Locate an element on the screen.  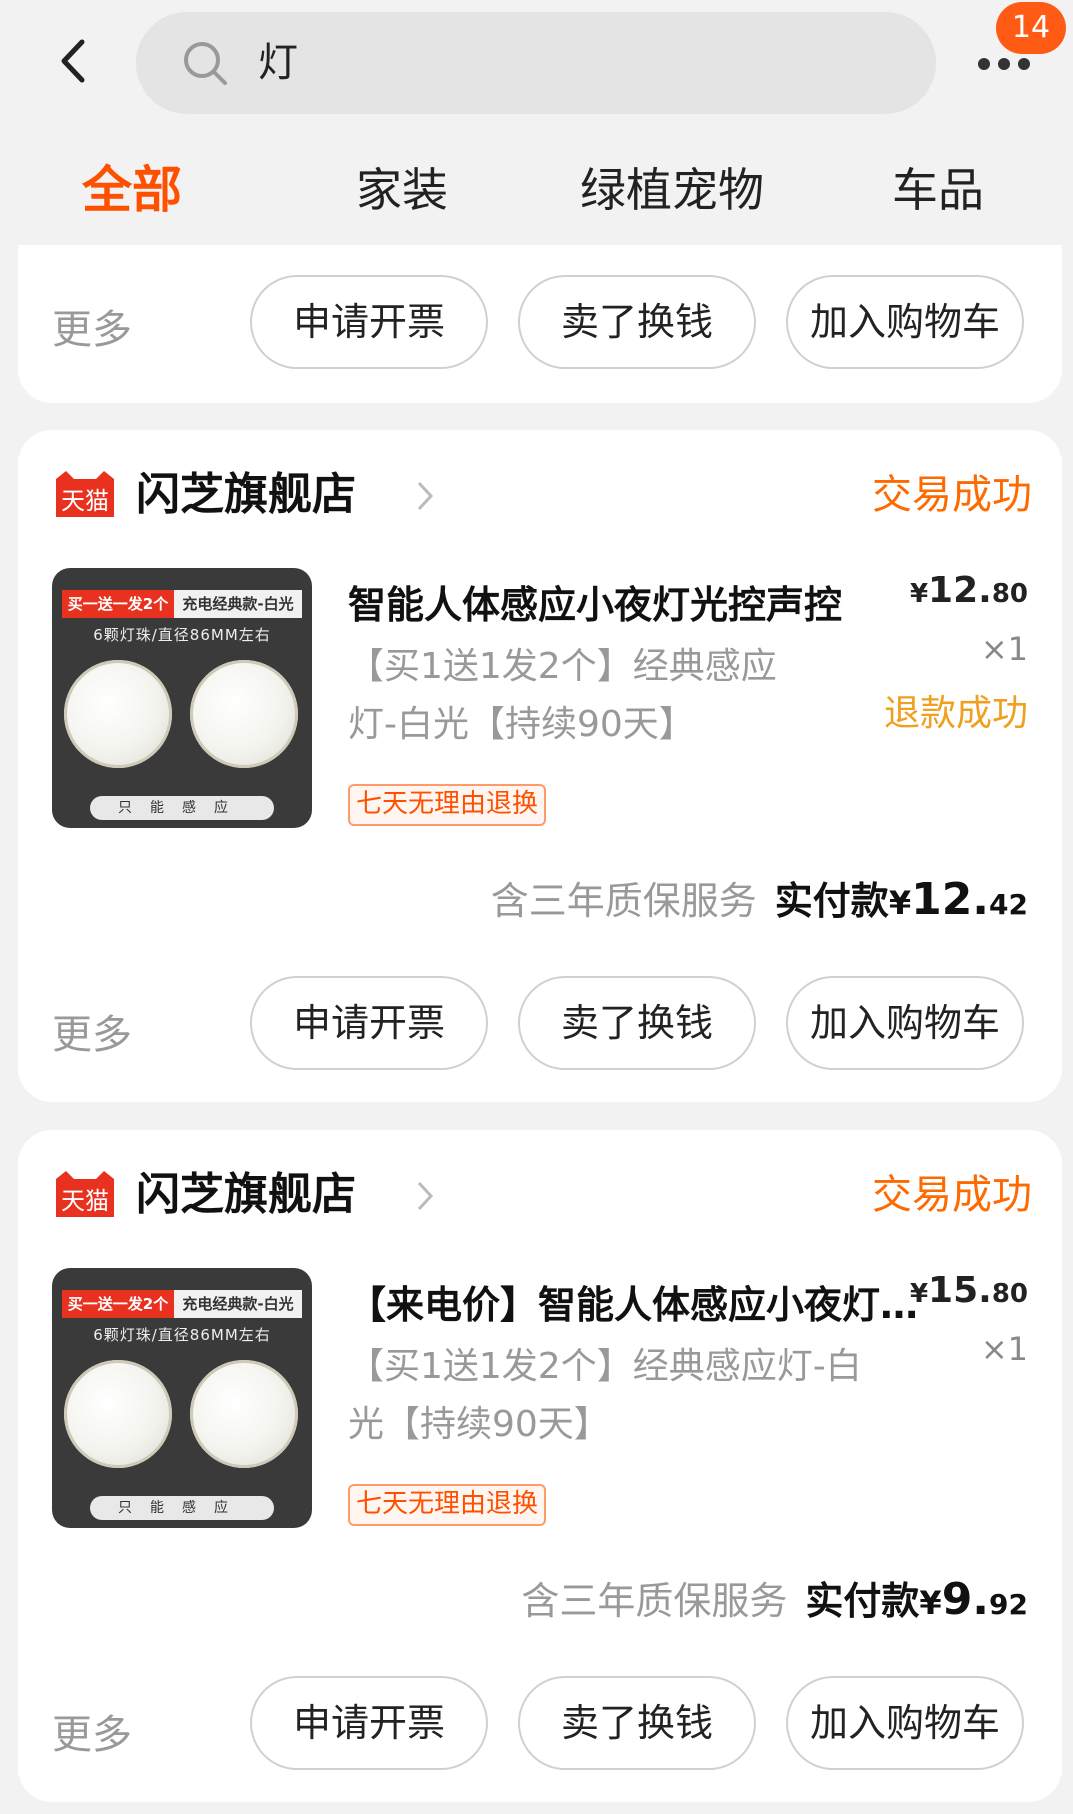
tab-all: 全部 is located at coordinates (132, 190).